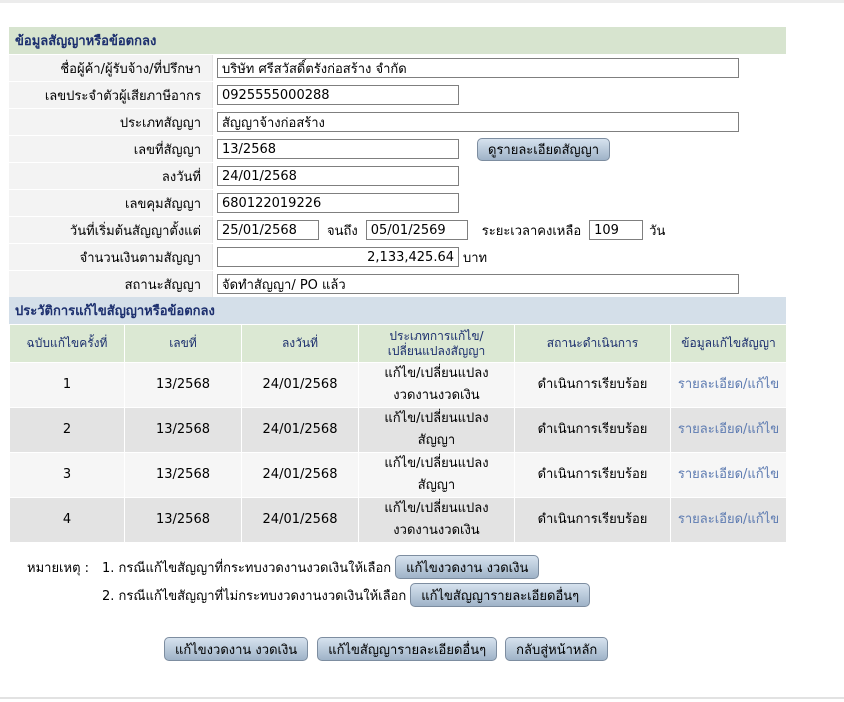 This screenshot has width=844, height=702. What do you see at coordinates (475, 258) in the screenshot?
I see `currency-unit: บาท` at bounding box center [475, 258].